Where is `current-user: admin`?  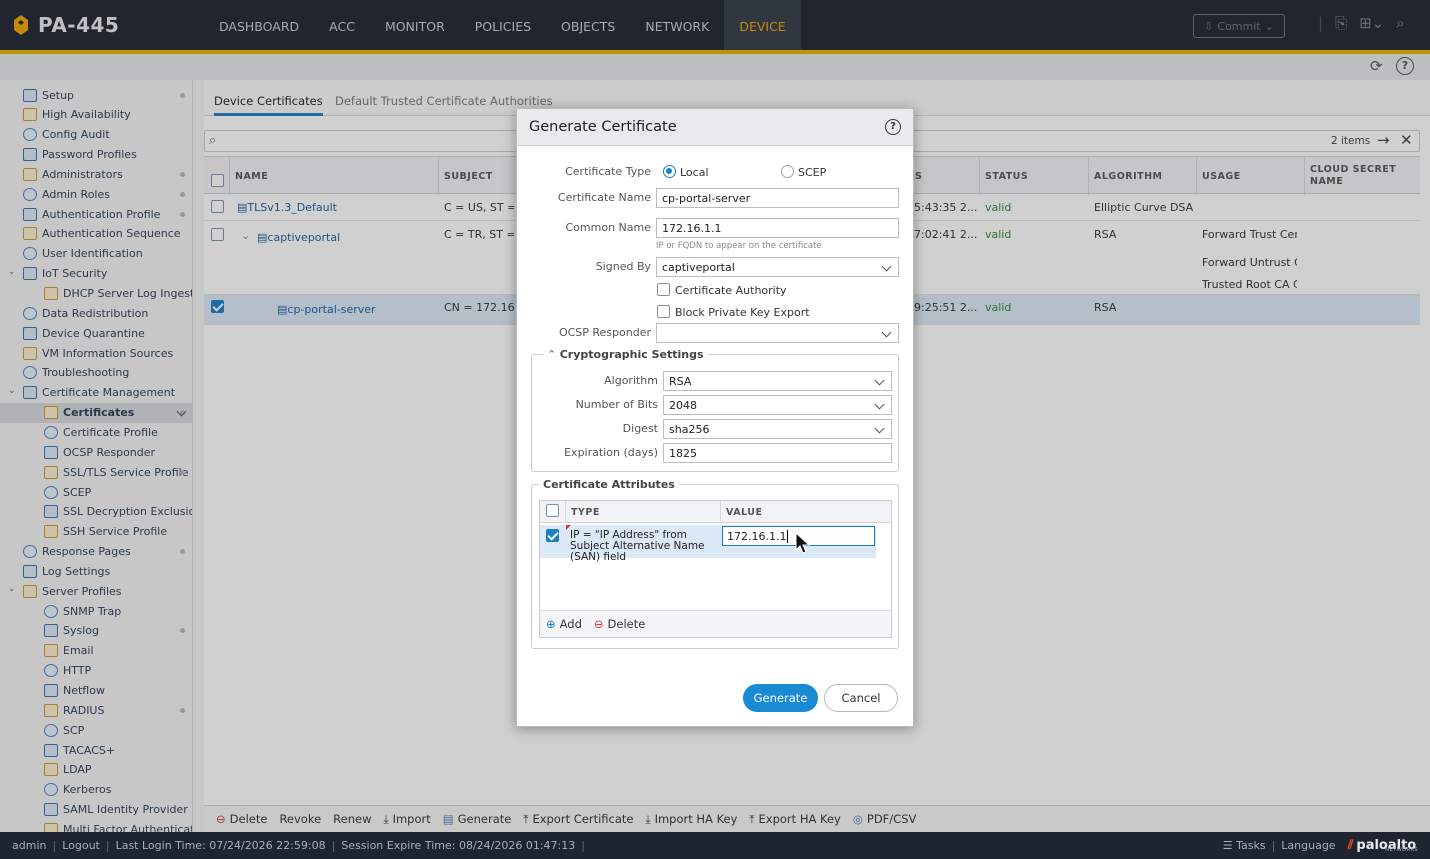
current-user: admin is located at coordinates (29, 845).